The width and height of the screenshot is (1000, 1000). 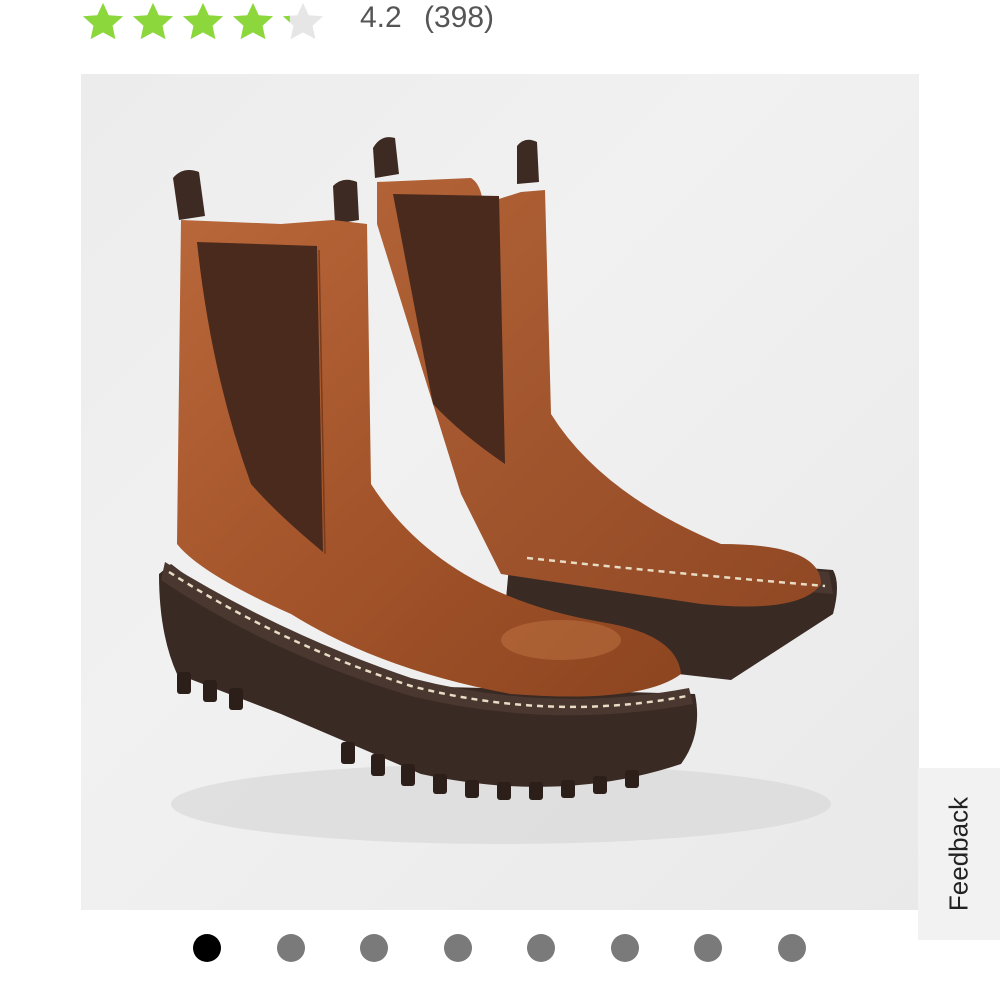 I want to click on feedback-tab: Feedback, so click(x=959, y=854).